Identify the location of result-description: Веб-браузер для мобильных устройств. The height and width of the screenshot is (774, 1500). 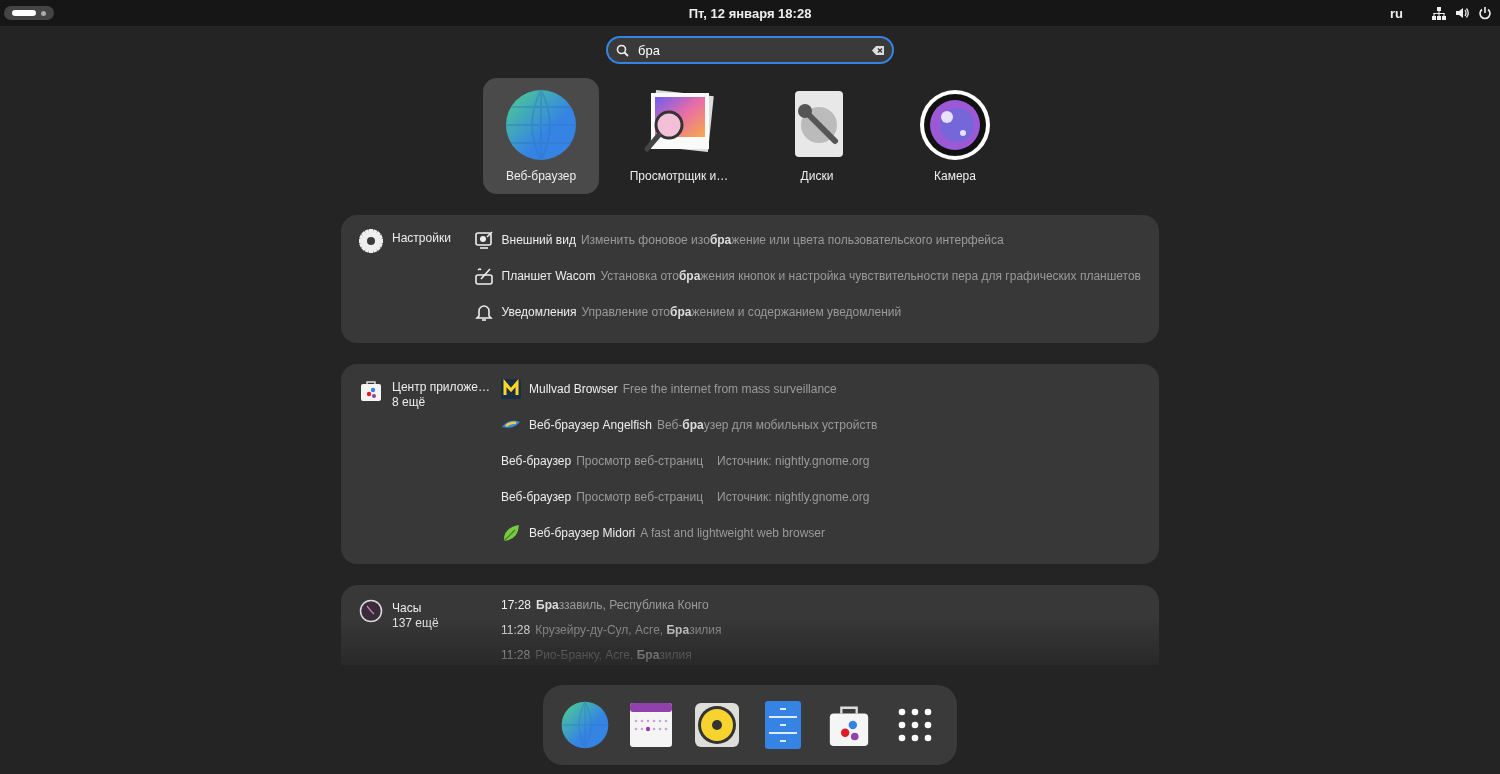
(767, 425).